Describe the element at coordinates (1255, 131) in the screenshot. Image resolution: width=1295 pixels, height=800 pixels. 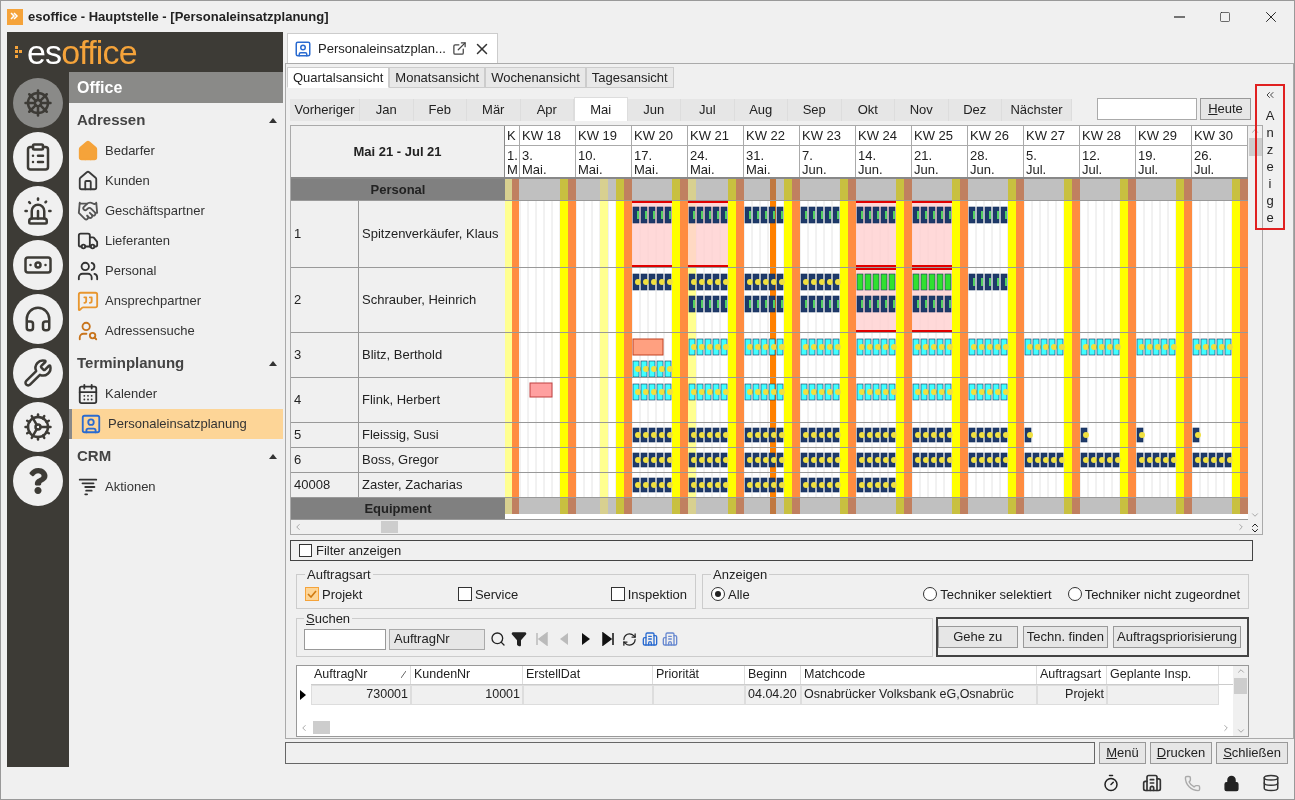
I see `scroll-up-icon` at that location.